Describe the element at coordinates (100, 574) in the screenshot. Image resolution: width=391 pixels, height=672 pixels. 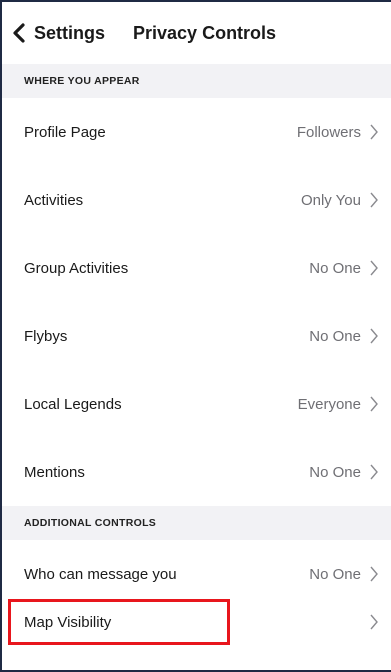
I see `row-label: Who can message you` at that location.